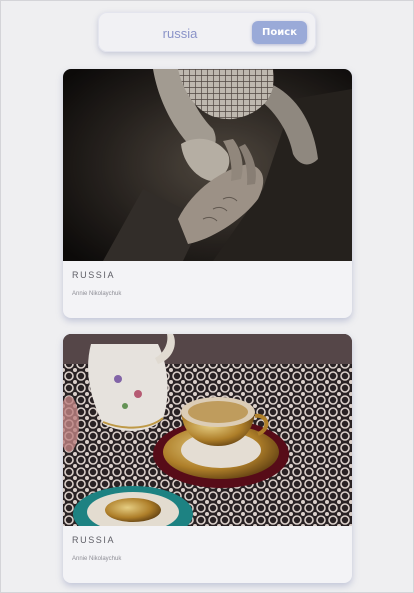  Describe the element at coordinates (180, 33) in the screenshot. I see `search-input` at that location.